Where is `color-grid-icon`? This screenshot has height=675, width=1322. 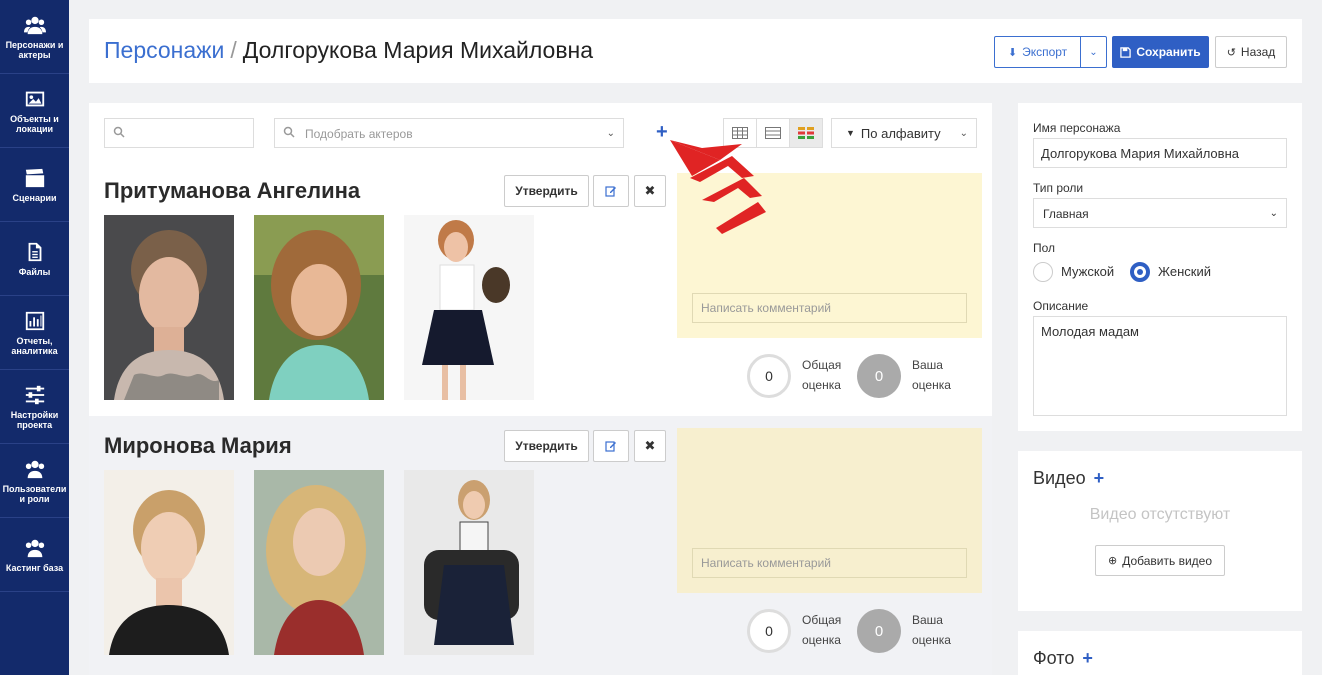 color-grid-icon is located at coordinates (806, 133).